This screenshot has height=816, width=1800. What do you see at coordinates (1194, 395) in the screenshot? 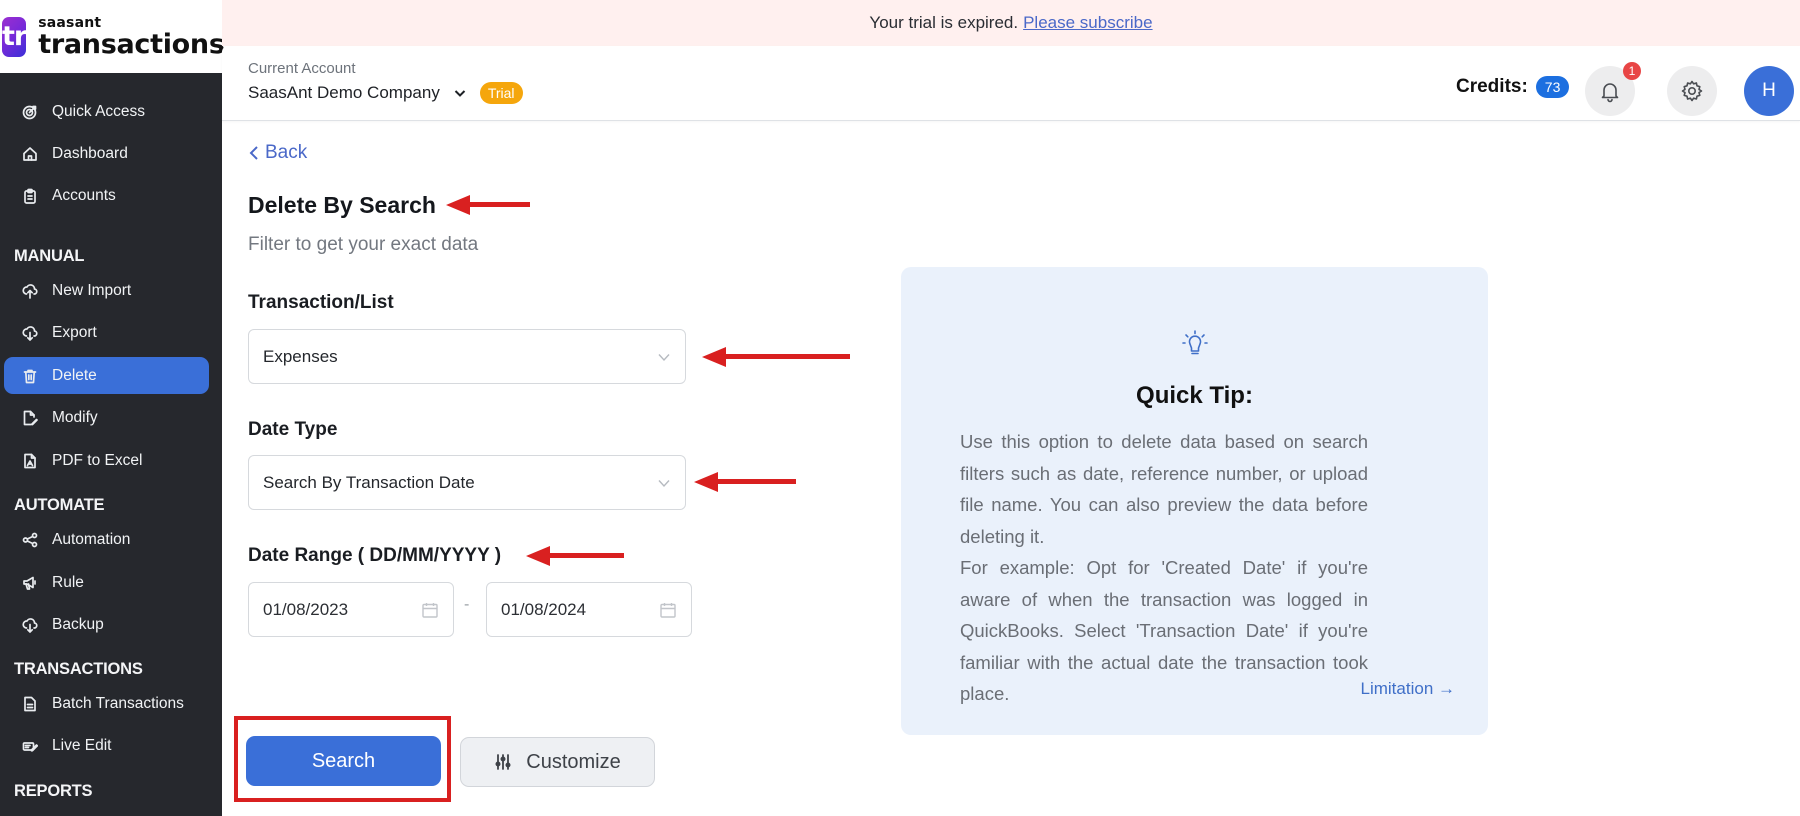
I see `quick-tip-title: Quick Tip:` at bounding box center [1194, 395].